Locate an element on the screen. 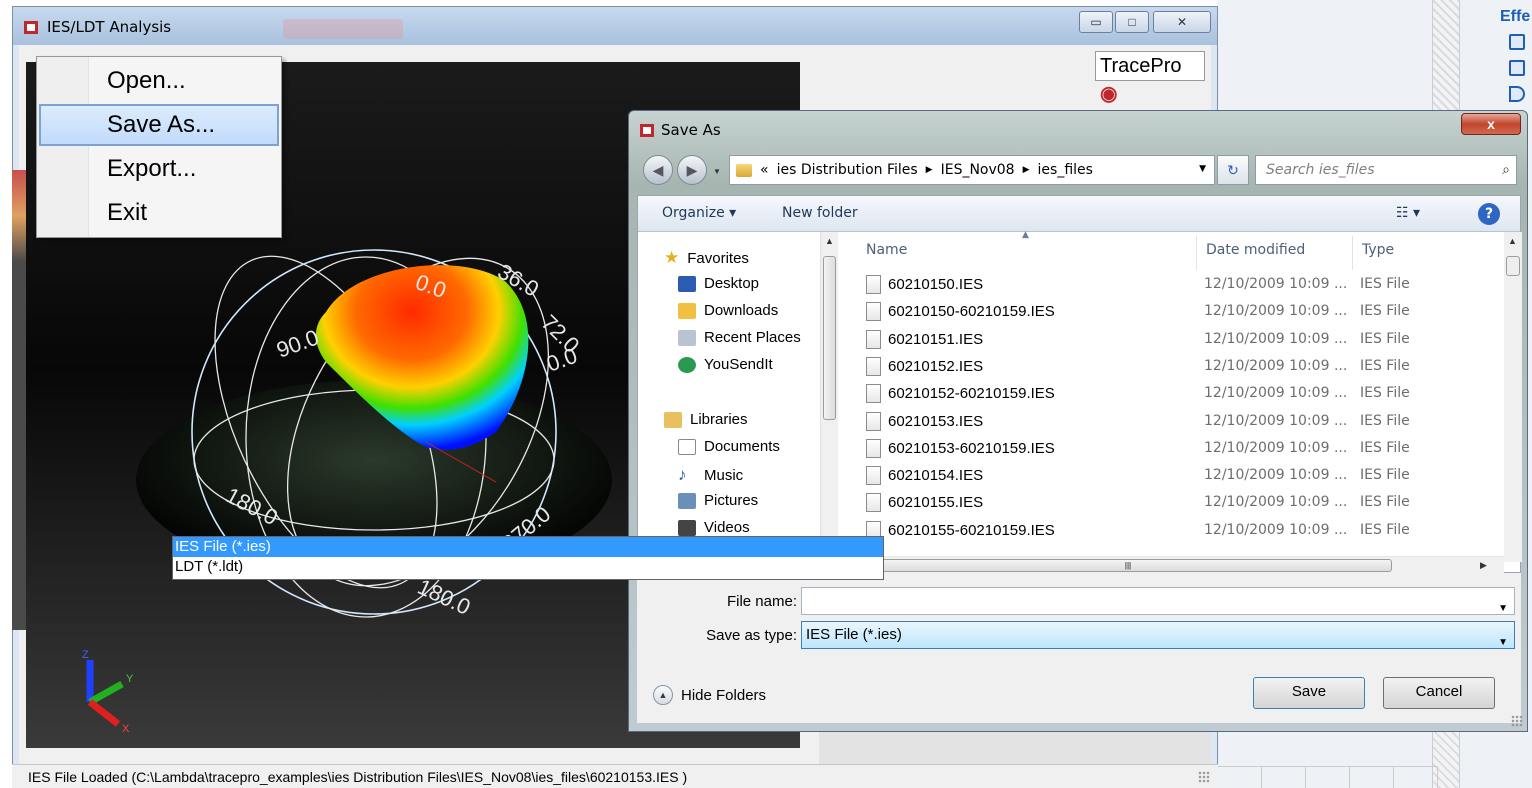 This screenshot has height=788, width=1532. column-header-type: Type is located at coordinates (1378, 250).